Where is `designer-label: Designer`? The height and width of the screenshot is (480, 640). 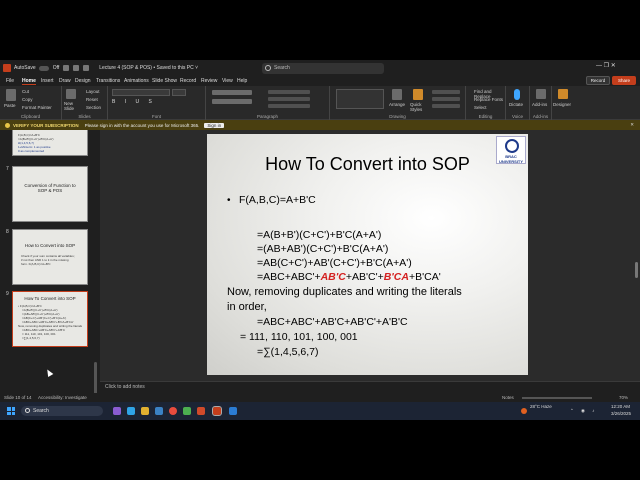
designer-label: Designer is located at coordinates (562, 104).